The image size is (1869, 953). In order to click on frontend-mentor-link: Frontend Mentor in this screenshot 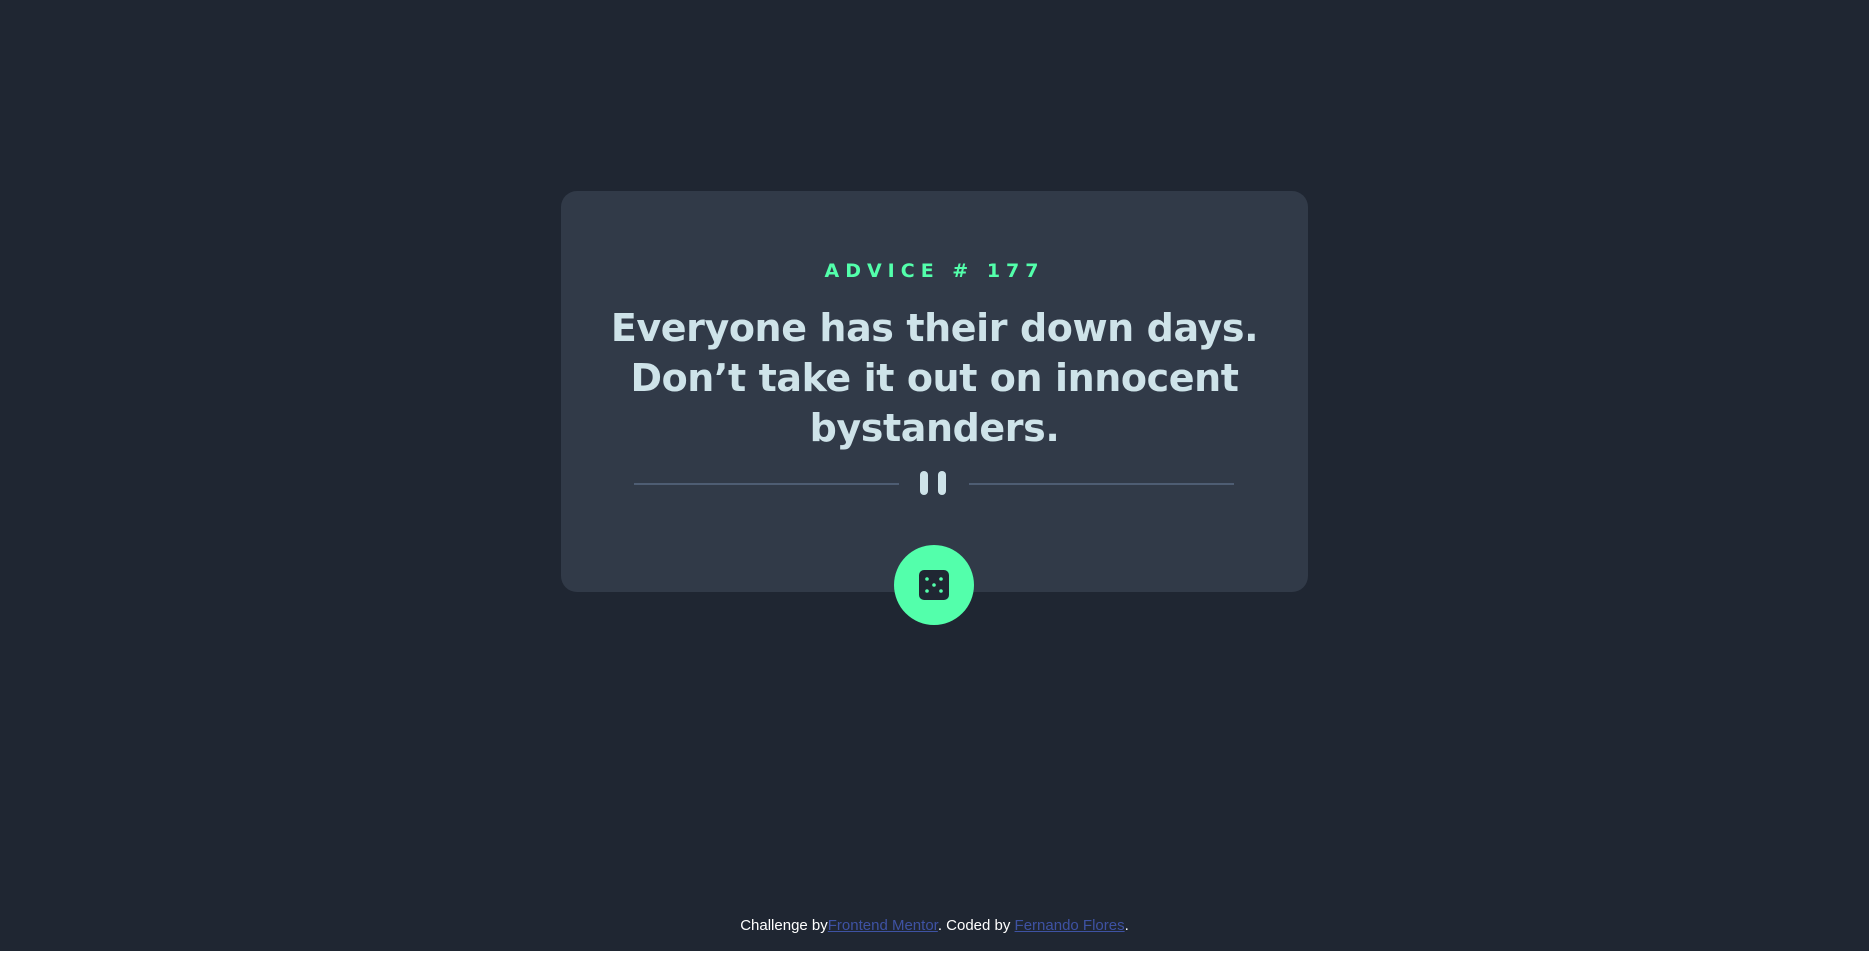, I will do `click(883, 925)`.